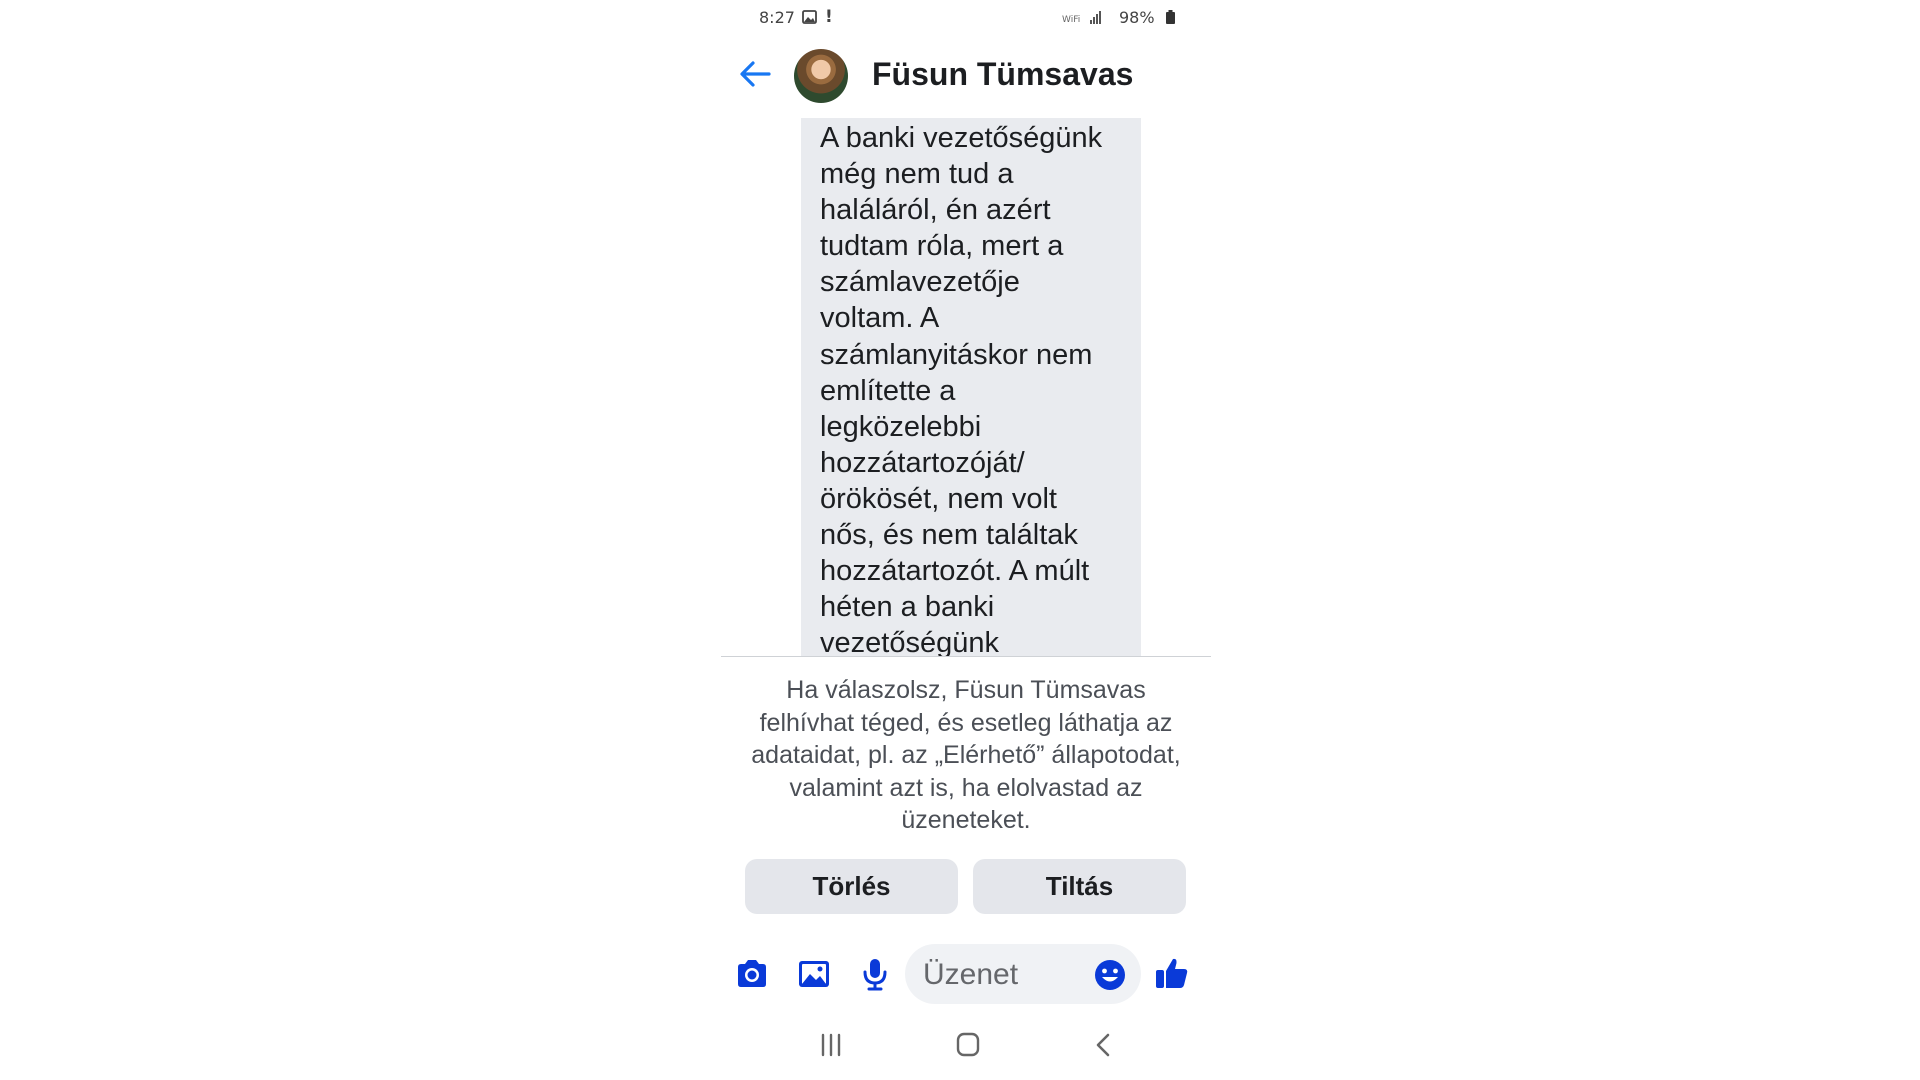 This screenshot has width=1920, height=1080. I want to click on back-arrow-icon, so click(755, 74).